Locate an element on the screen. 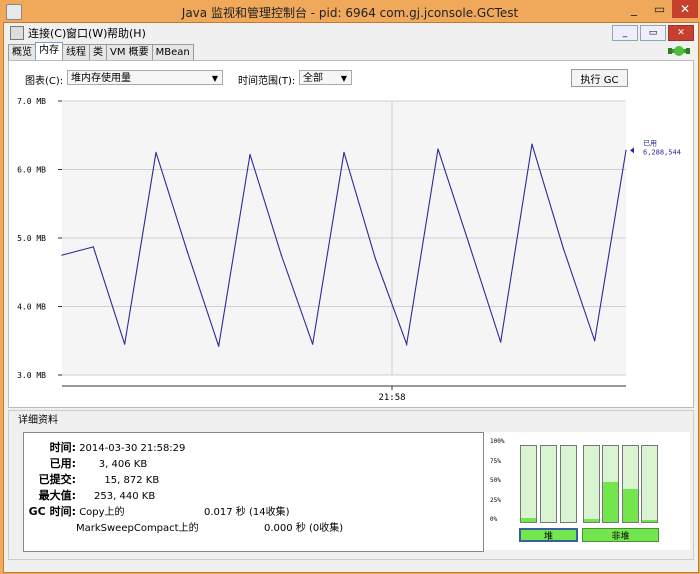  gc-copy-value: 0.017 秒 (14收集) is located at coordinates (247, 512).